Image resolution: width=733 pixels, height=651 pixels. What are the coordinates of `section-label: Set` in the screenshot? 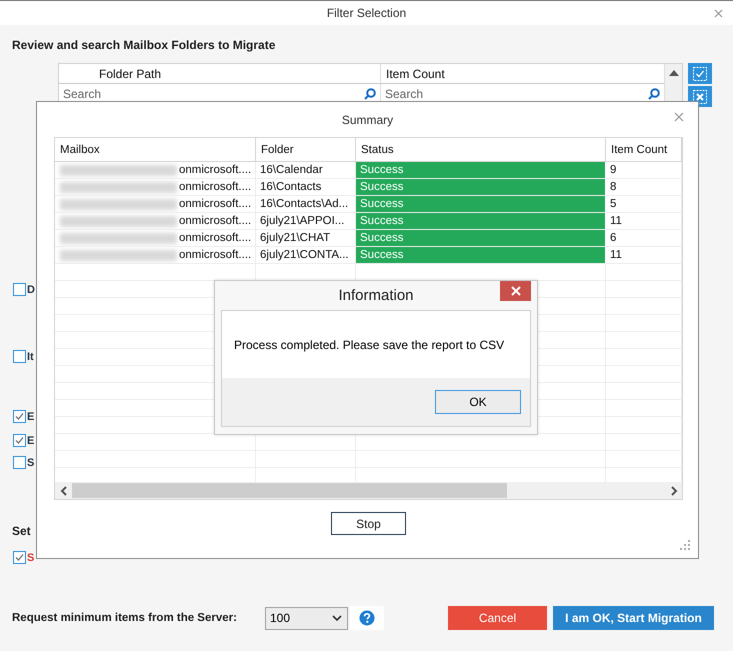 It's located at (21, 531).